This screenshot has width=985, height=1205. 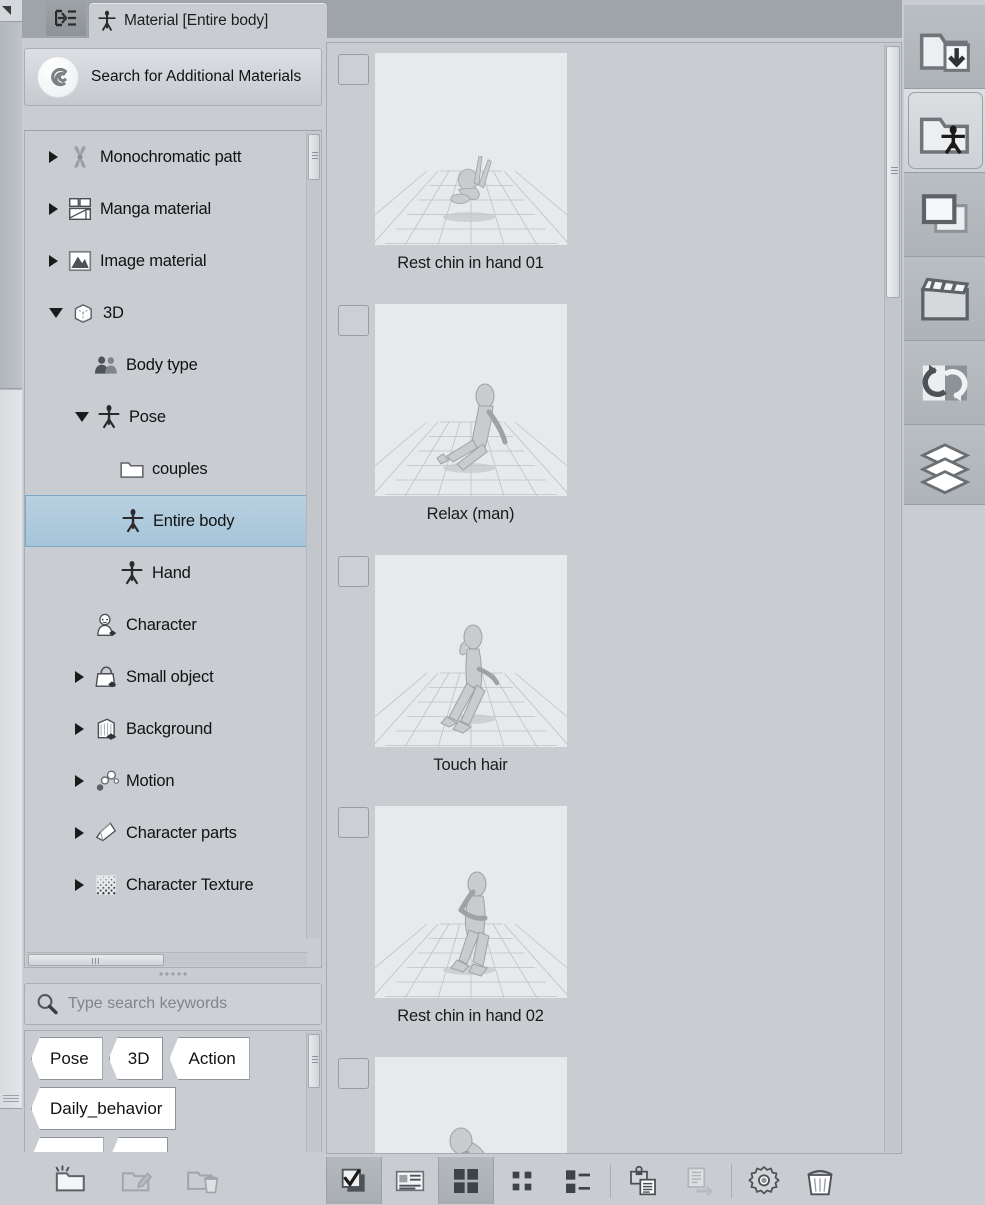 What do you see at coordinates (166, 365) in the screenshot?
I see `tree-item-body-type: Body type` at bounding box center [166, 365].